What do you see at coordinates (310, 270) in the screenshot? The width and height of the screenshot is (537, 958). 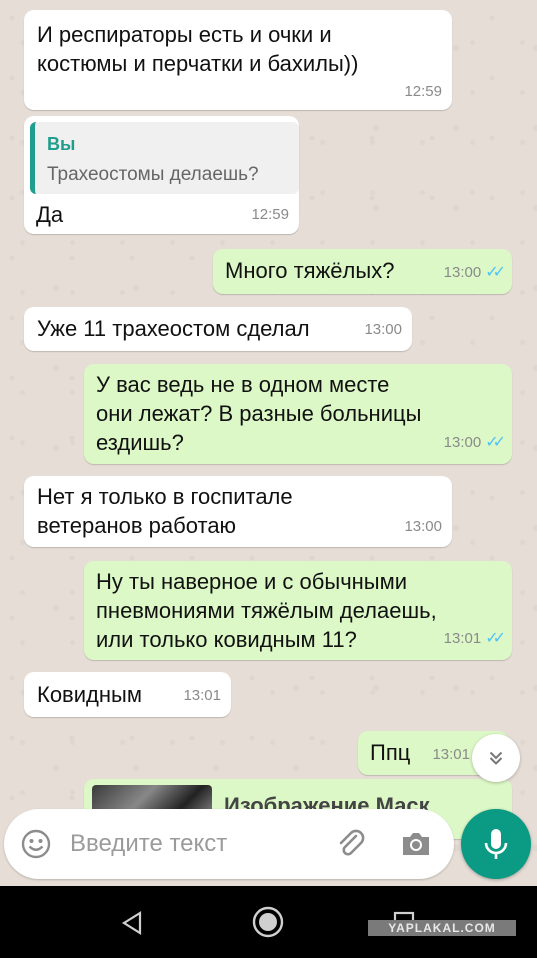 I see `message-text: Много тяжёлых?` at bounding box center [310, 270].